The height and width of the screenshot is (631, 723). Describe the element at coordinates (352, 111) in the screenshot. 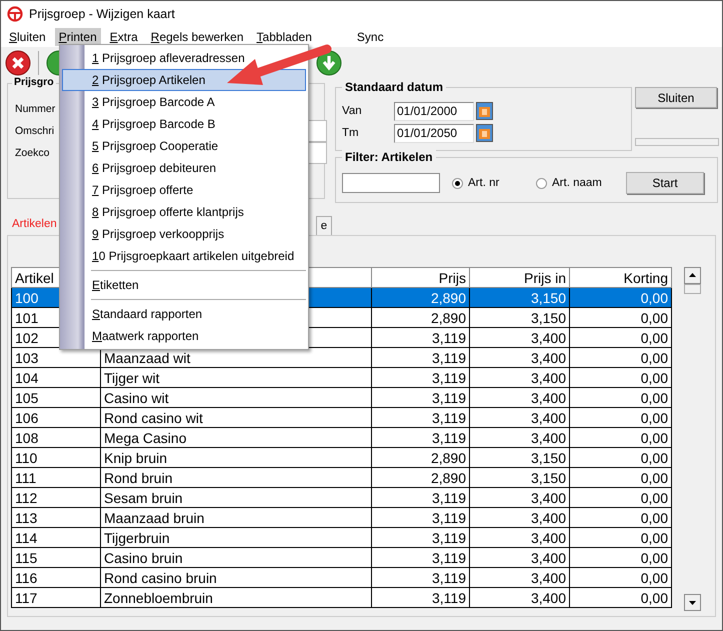

I see `field-label: Van` at that location.